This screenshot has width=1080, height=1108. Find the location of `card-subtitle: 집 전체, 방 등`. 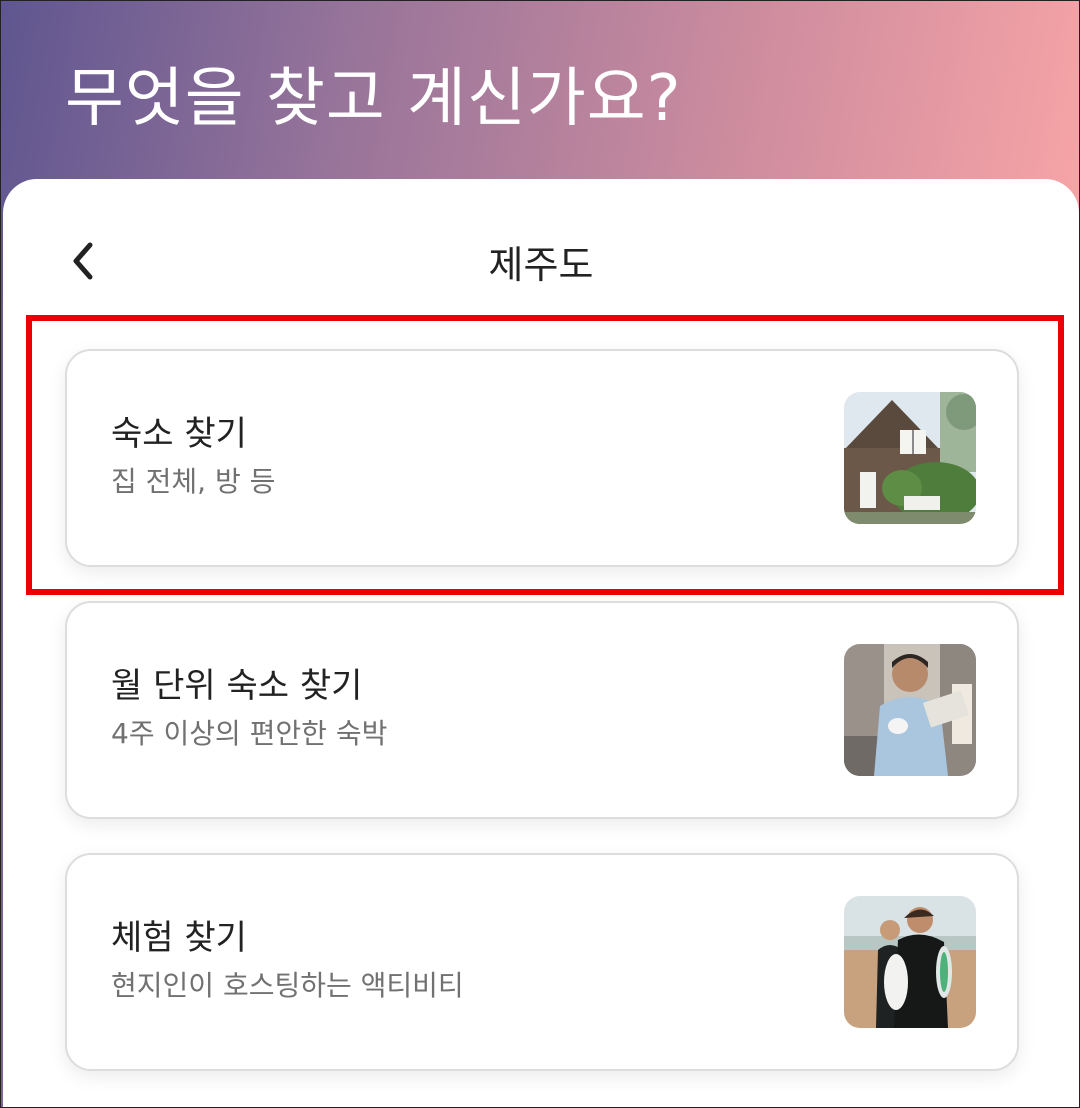

card-subtitle: 집 전체, 방 등 is located at coordinates (193, 481).